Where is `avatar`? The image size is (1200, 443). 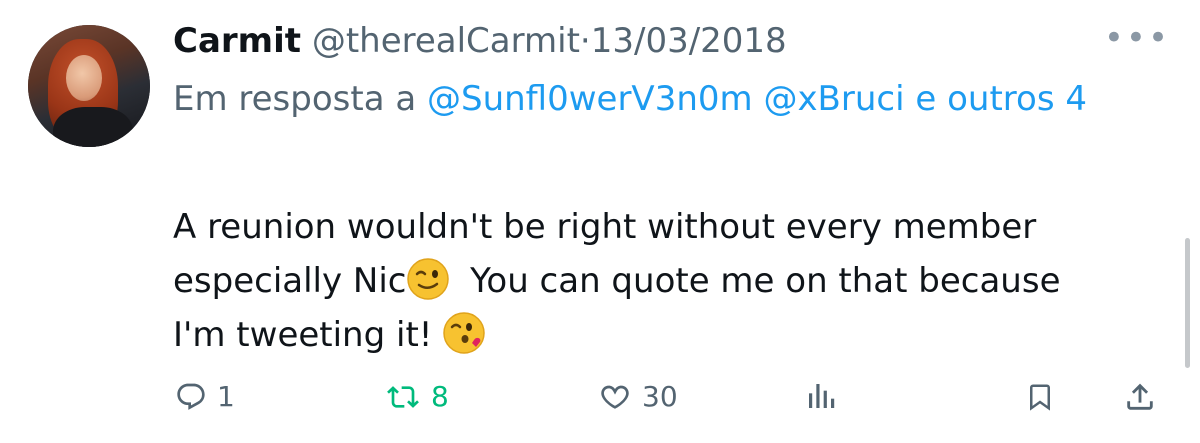 avatar is located at coordinates (89, 86).